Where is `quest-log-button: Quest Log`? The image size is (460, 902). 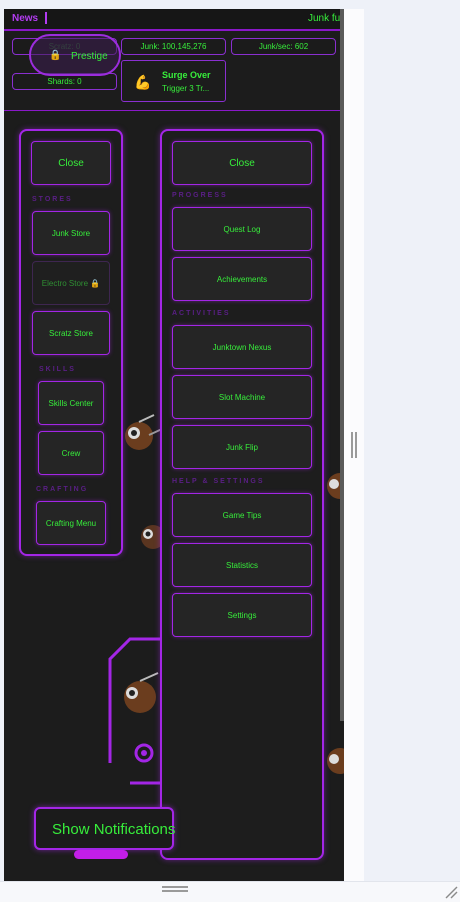
quest-log-button: Quest Log is located at coordinates (242, 229).